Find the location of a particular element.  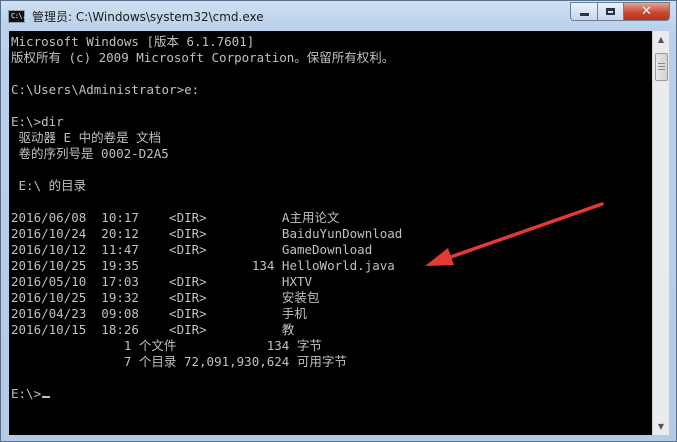

console-line: C:\Users\Administrator>e: is located at coordinates (105, 89).